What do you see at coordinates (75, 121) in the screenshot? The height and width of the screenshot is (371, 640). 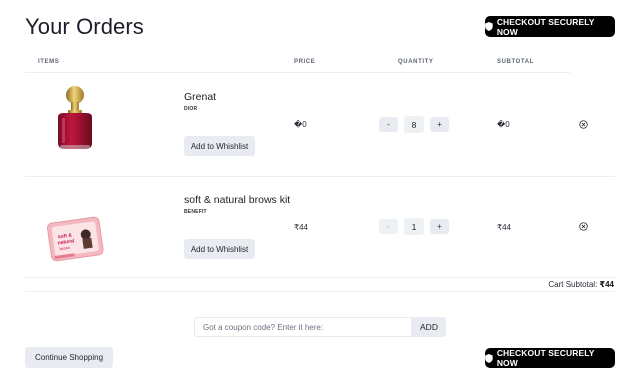 I see `product-image-nail-polish` at bounding box center [75, 121].